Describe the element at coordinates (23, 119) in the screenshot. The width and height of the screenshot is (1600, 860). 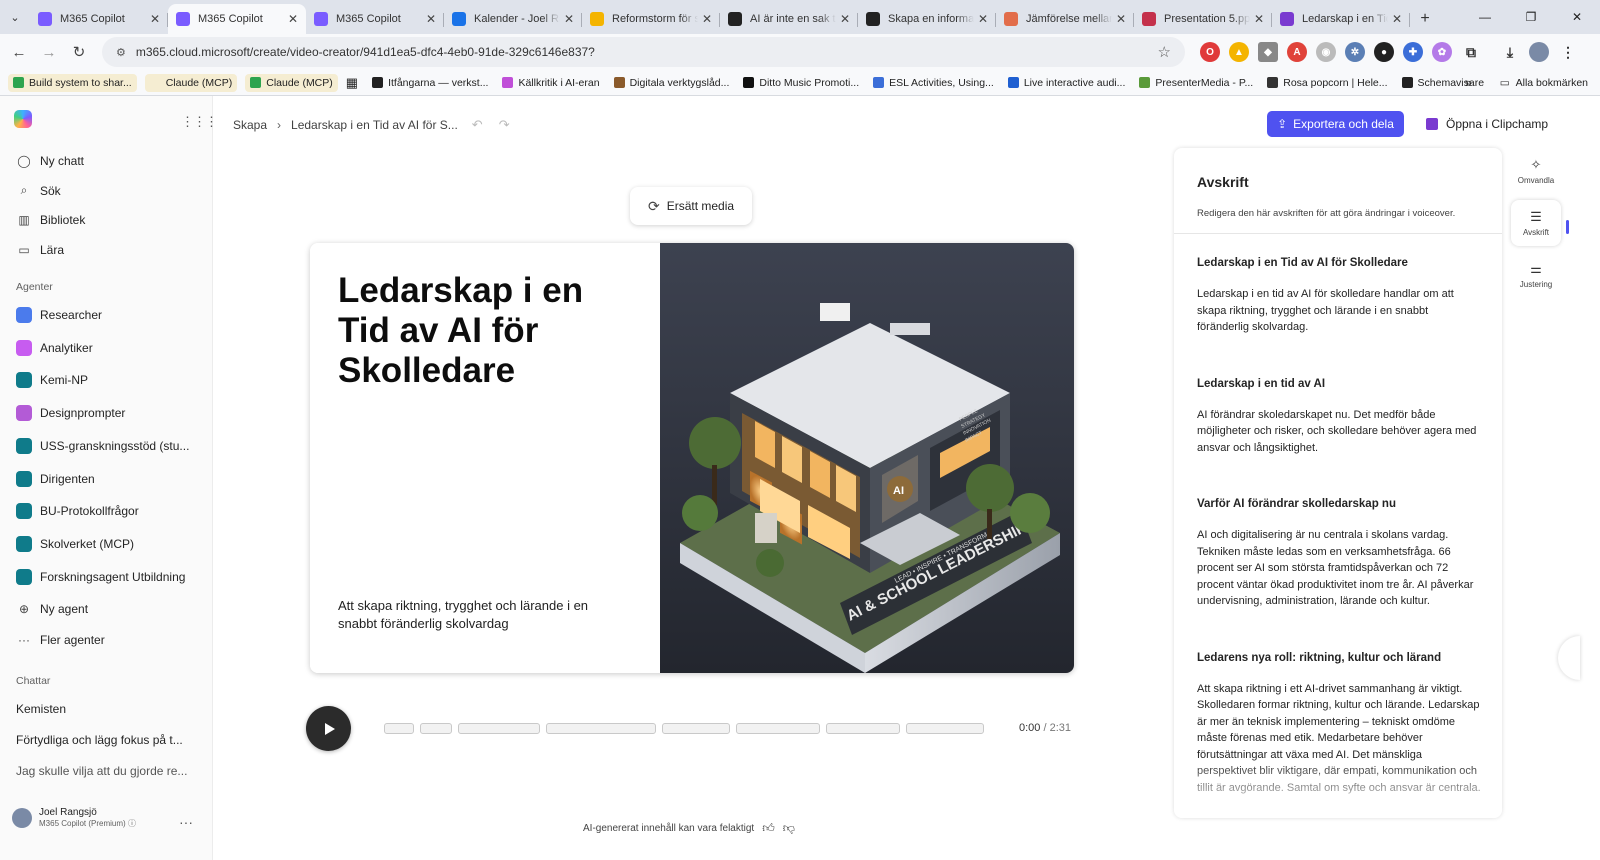
I see `copilot-logo-icon` at that location.